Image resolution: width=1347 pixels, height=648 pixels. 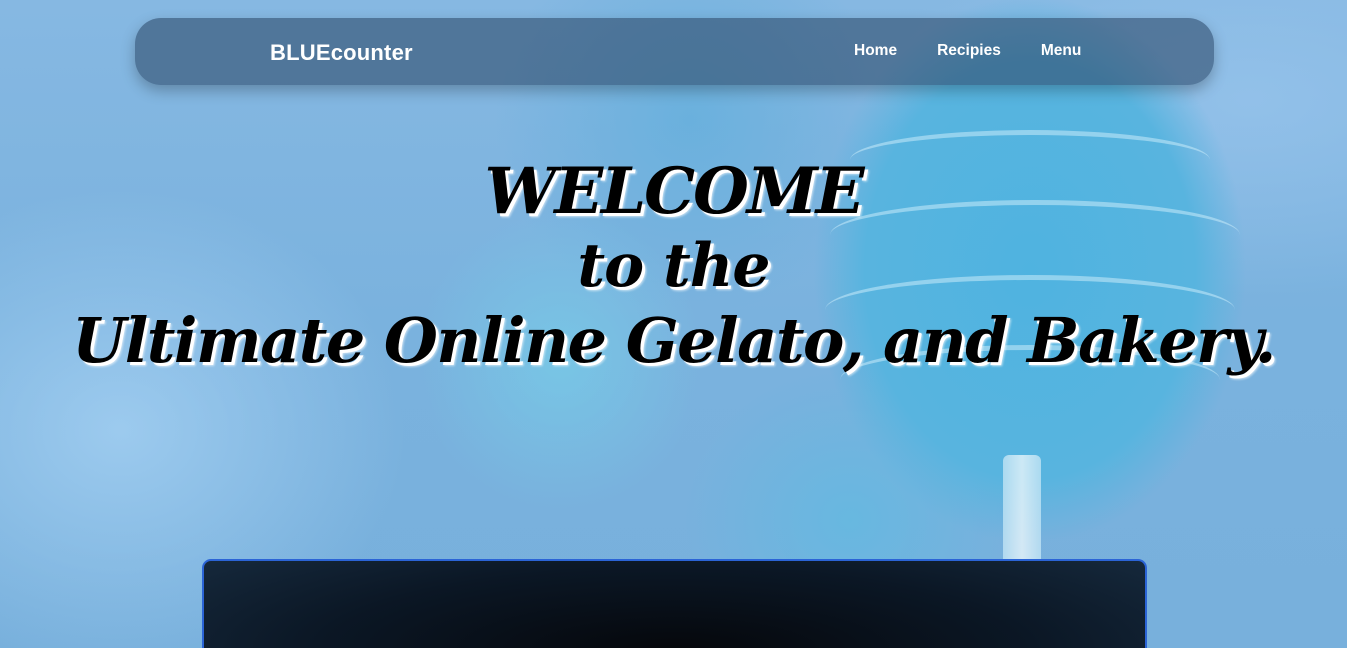 What do you see at coordinates (875, 51) in the screenshot?
I see `nav-link-home: Home` at bounding box center [875, 51].